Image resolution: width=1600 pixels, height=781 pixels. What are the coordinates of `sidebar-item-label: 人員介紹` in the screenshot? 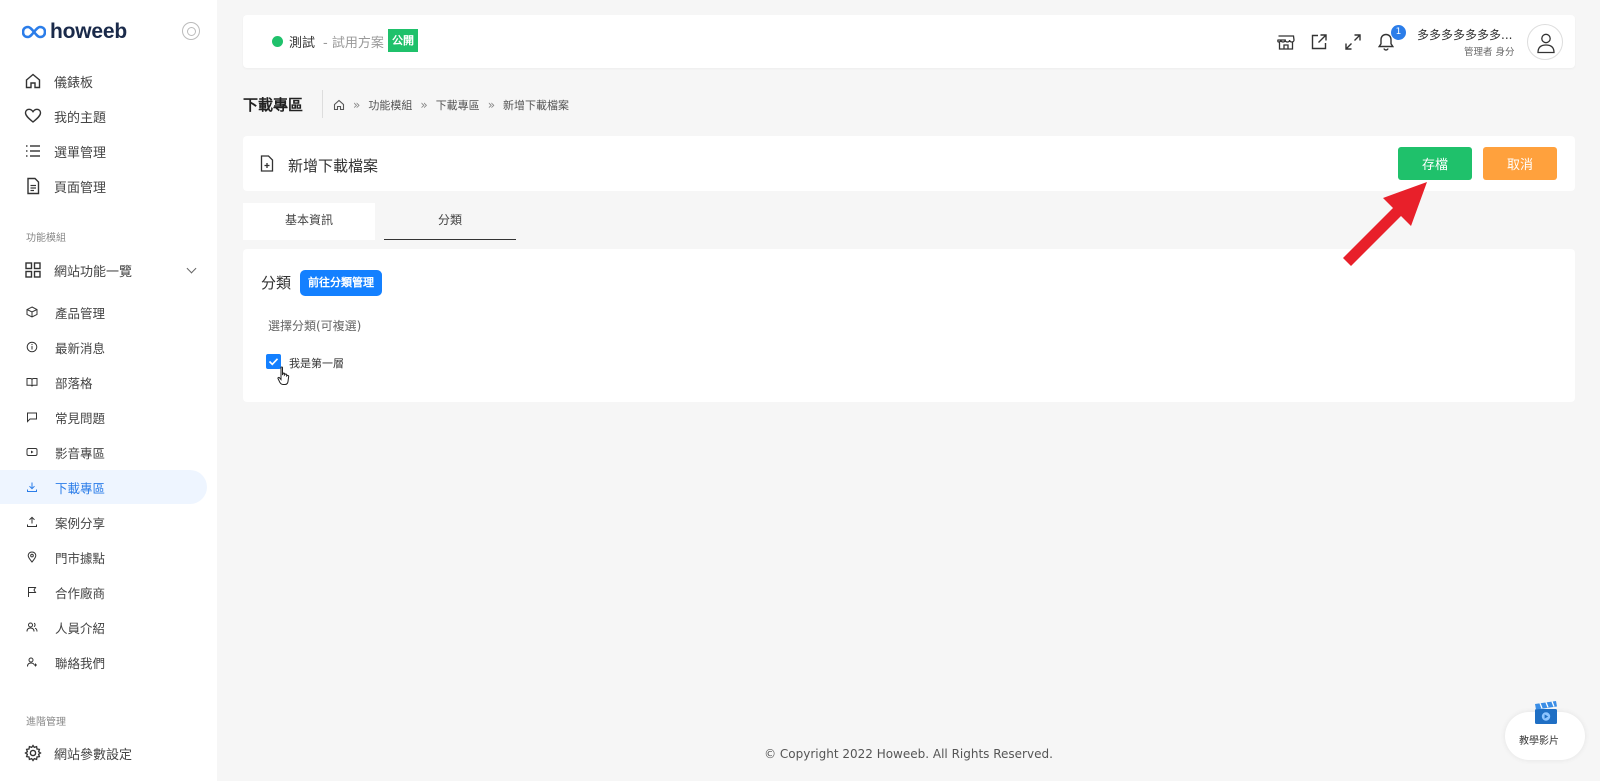 It's located at (80, 628).